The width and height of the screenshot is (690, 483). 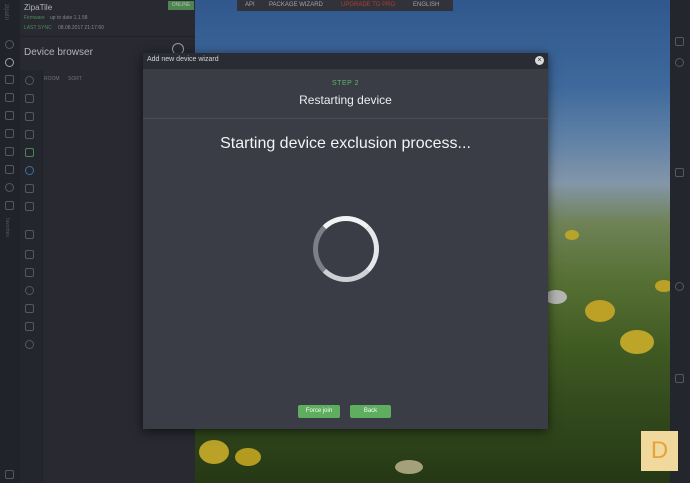 I want to click on close-icon: ×, so click(x=539, y=60).